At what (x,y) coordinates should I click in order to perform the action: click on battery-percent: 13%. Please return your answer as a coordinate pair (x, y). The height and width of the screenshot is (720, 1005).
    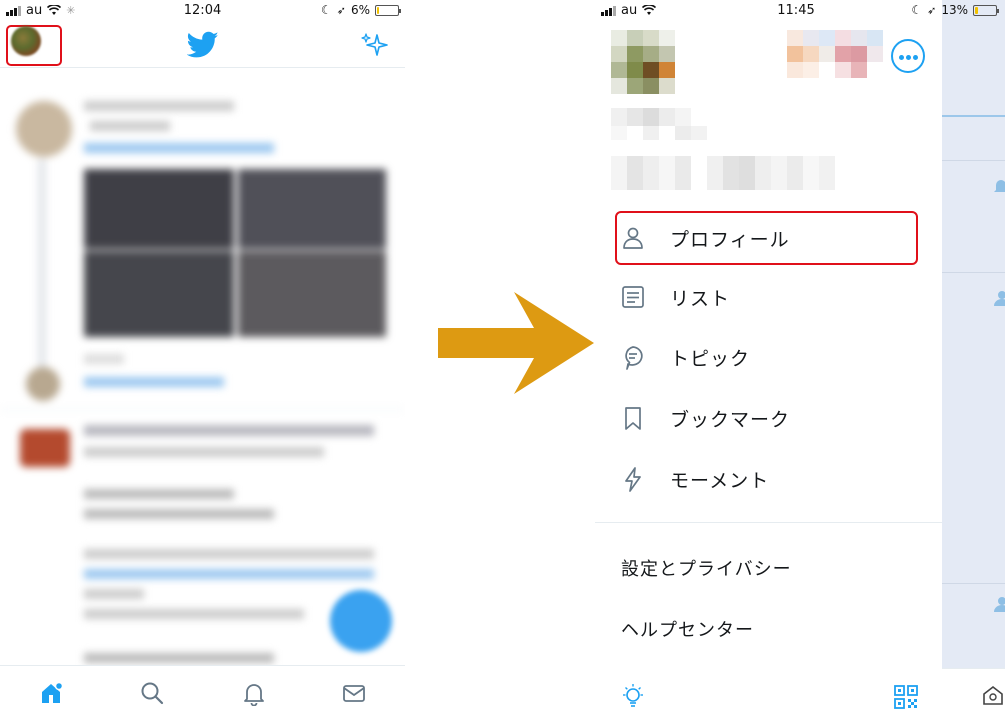
    Looking at the image, I should click on (954, 10).